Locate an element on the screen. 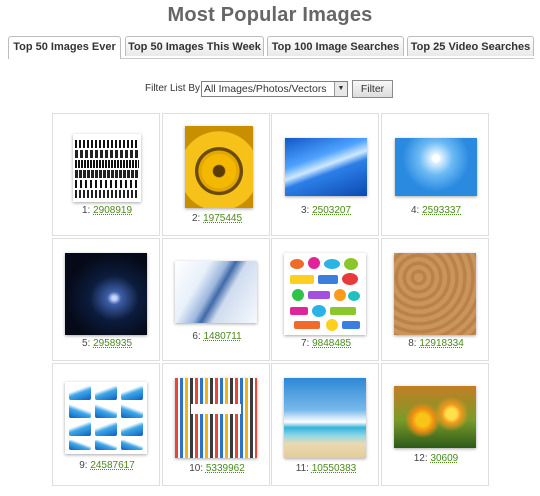 This screenshot has width=540, height=496. rank-label: 1: is located at coordinates (86, 210).